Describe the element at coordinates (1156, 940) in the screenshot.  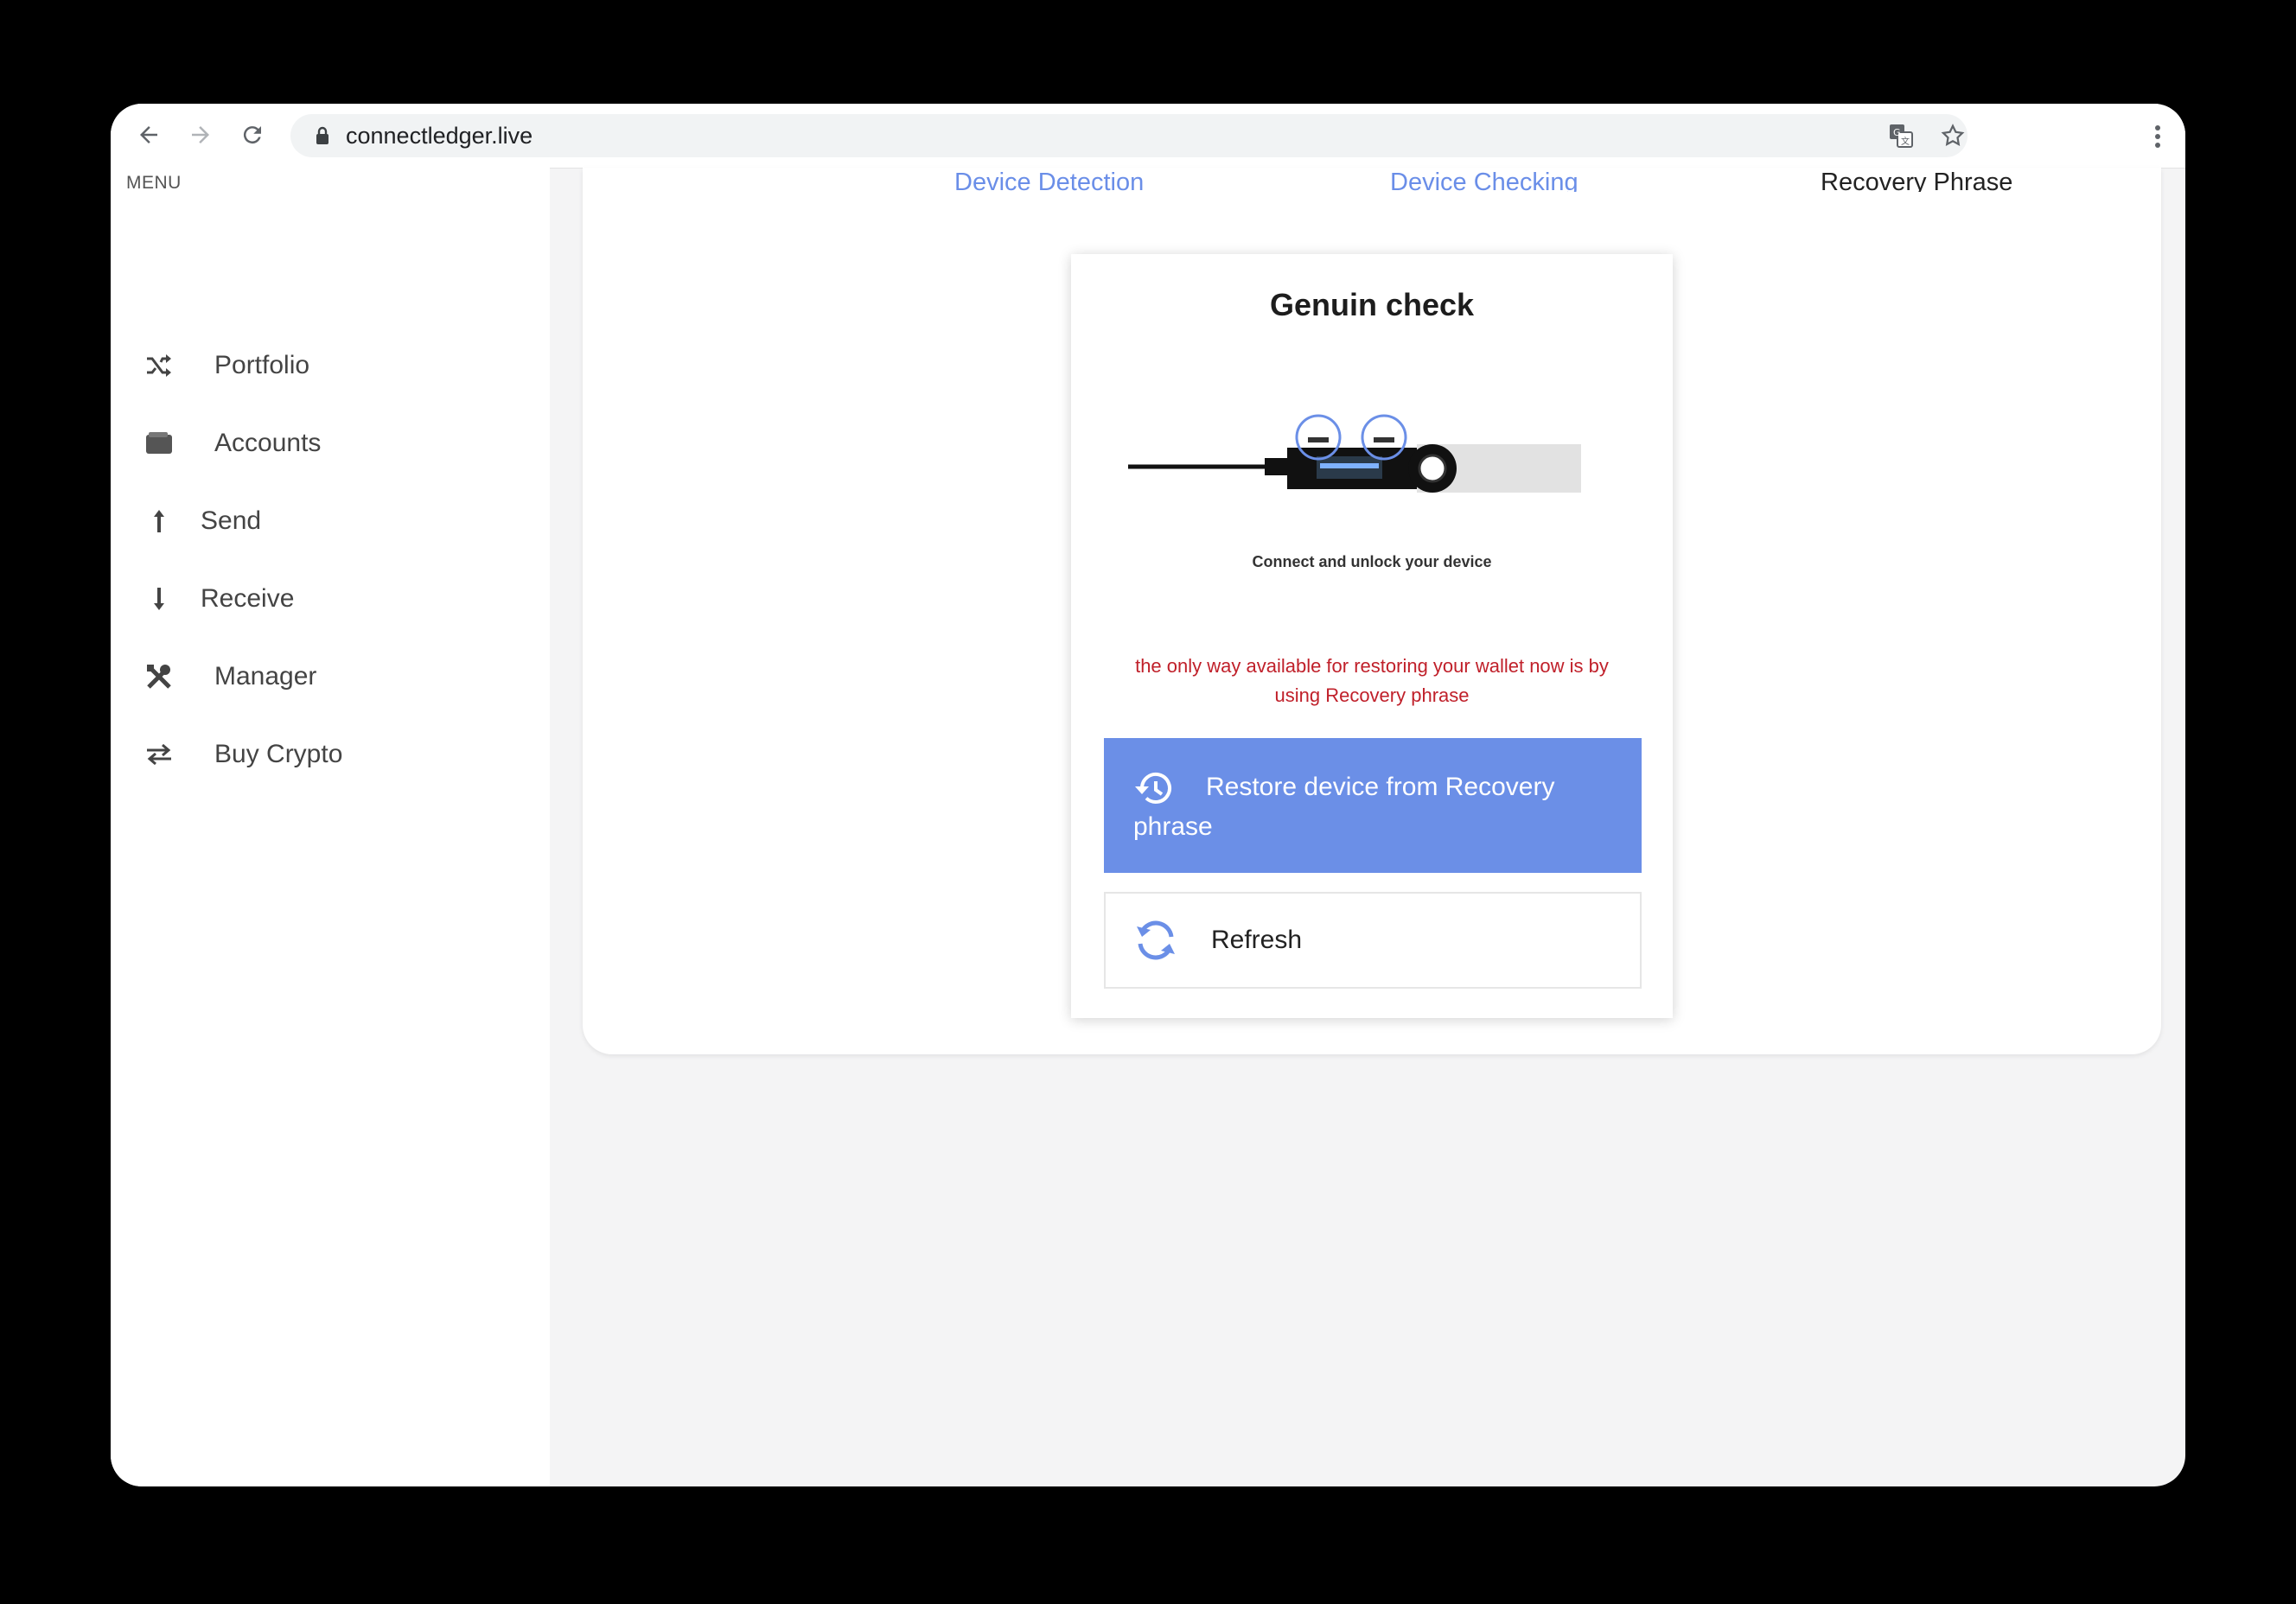
I see `refresh-icon` at that location.